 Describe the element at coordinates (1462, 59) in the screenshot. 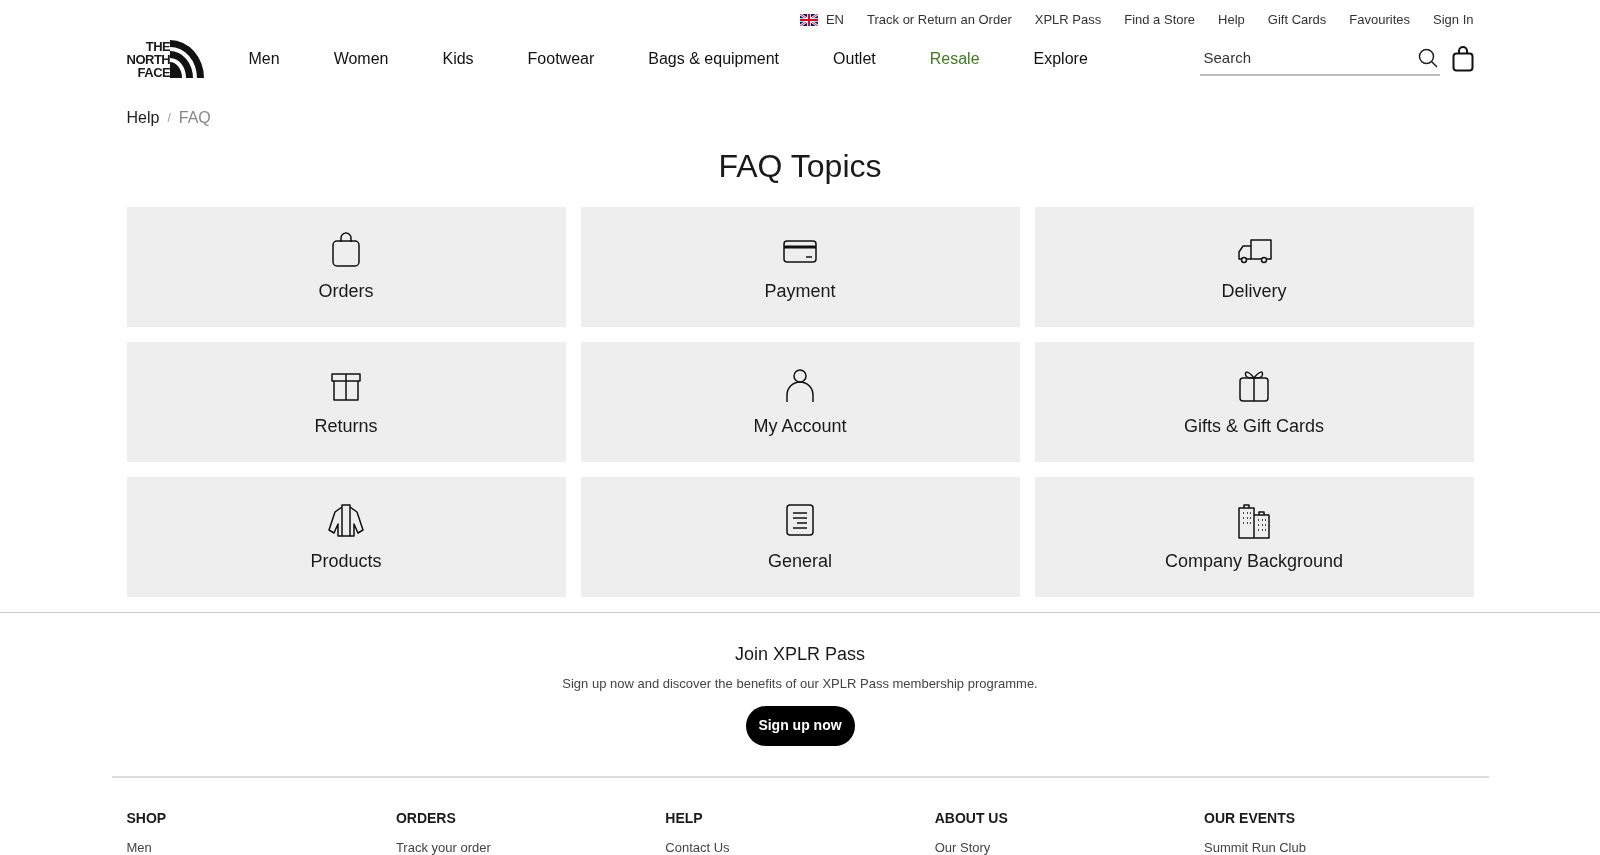

I see `shopping-bag-icon` at that location.